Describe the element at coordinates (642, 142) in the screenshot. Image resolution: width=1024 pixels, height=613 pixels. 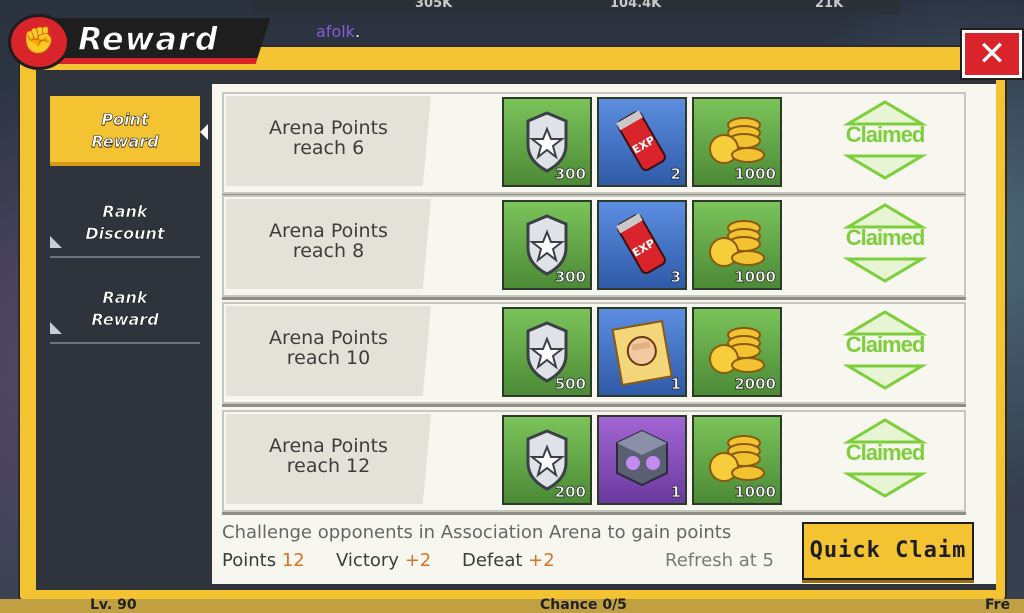
I see `reward-item: EXP 2` at that location.